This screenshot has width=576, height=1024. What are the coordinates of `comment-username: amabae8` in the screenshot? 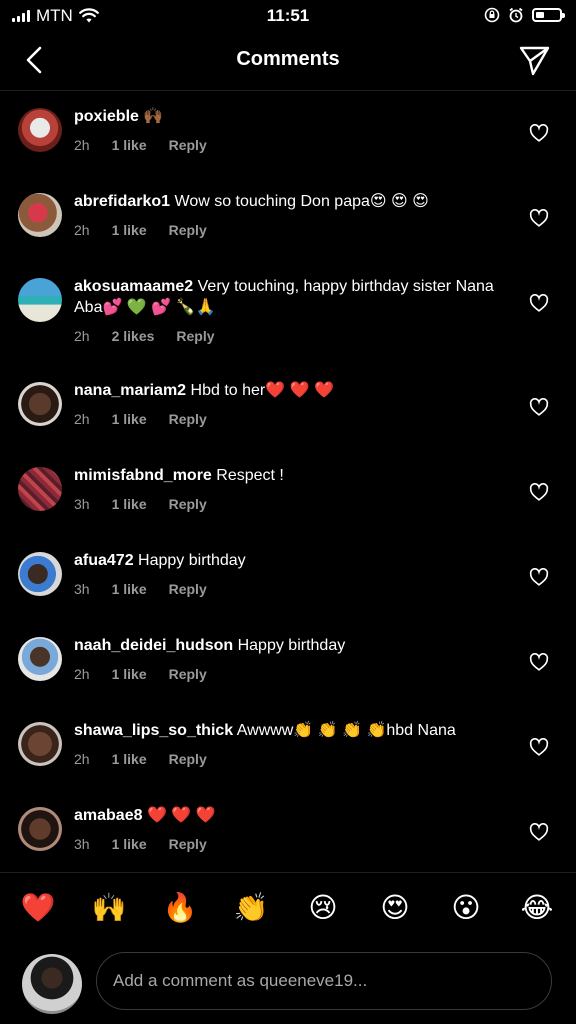 It's located at (108, 815).